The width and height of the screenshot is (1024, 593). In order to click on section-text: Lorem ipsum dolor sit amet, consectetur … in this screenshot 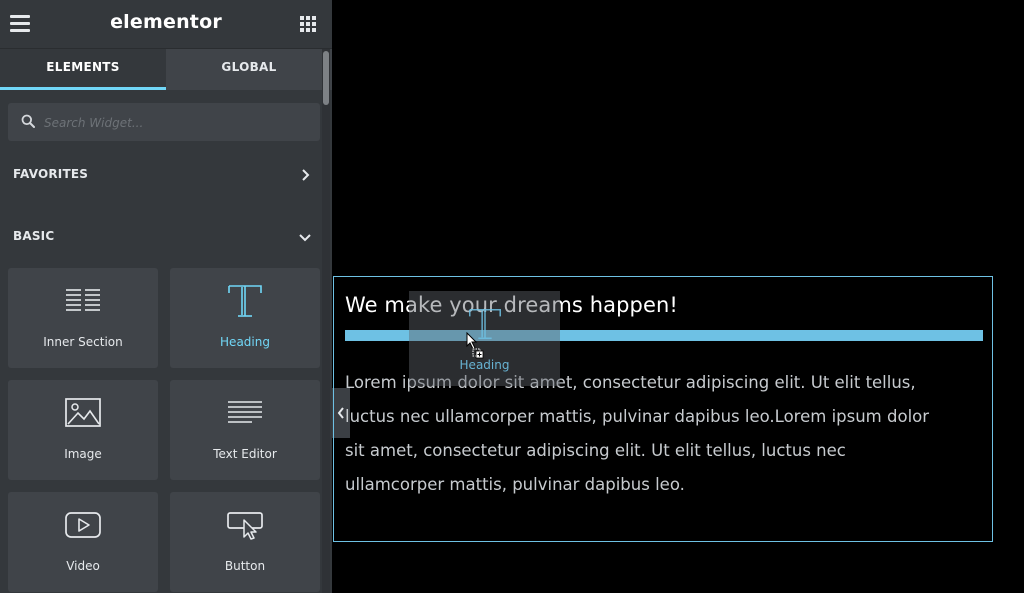, I will do `click(665, 434)`.